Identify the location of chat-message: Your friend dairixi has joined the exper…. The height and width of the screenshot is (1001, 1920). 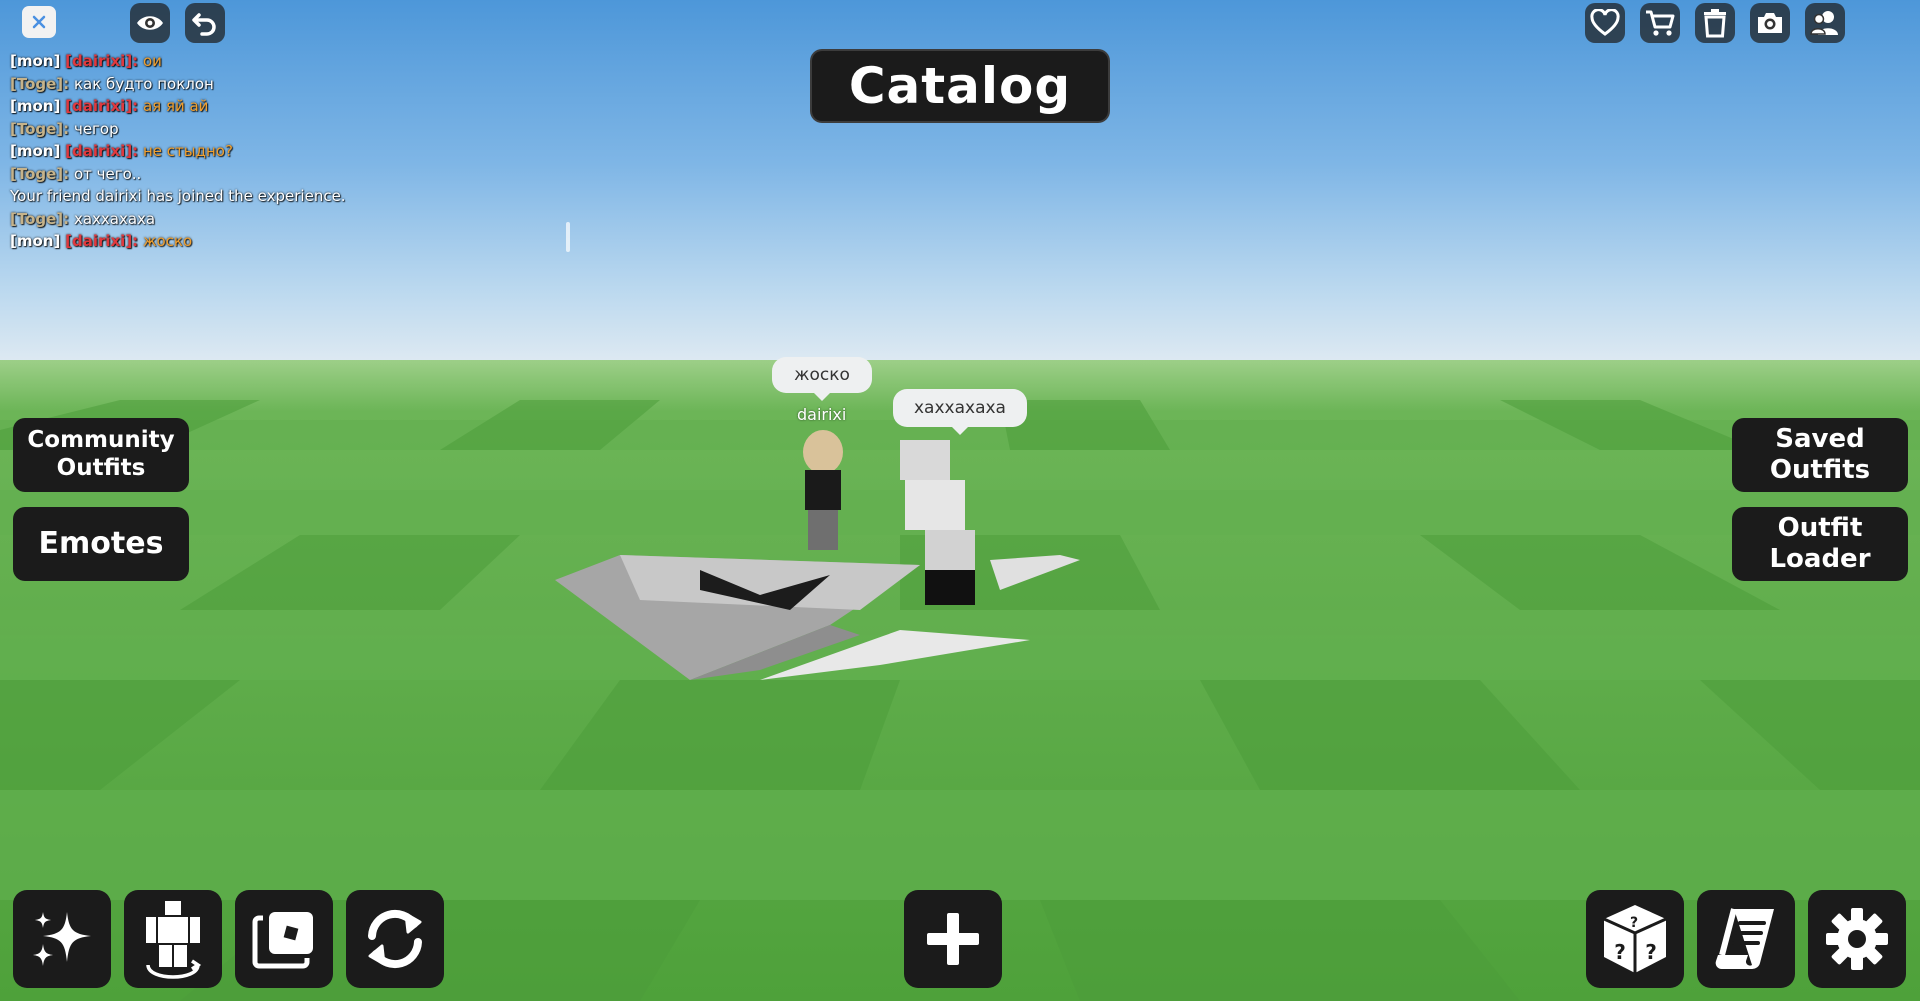
(290, 196).